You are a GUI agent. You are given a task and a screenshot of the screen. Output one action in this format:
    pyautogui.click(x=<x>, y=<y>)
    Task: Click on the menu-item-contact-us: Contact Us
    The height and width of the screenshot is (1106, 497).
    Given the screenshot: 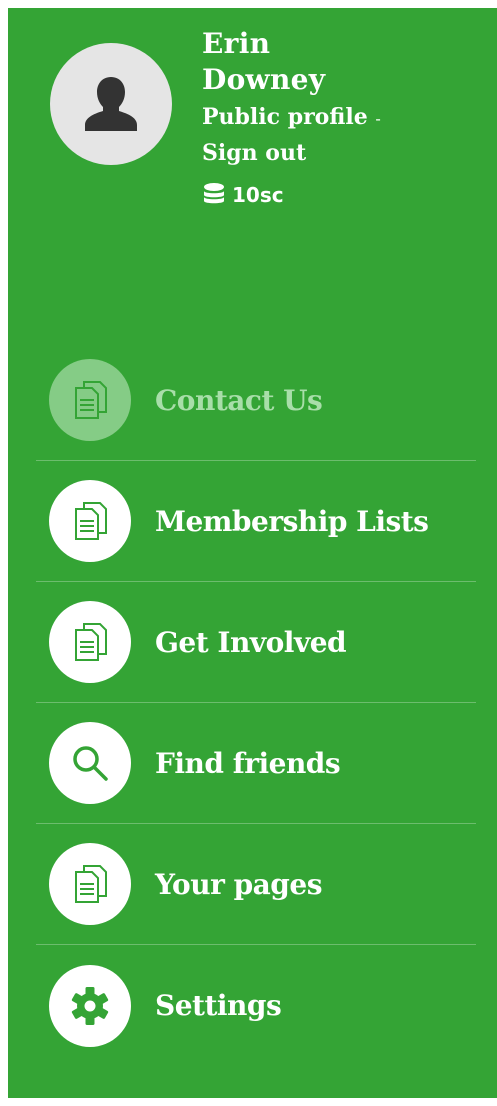 What is the action you would take?
    pyautogui.click(x=256, y=400)
    